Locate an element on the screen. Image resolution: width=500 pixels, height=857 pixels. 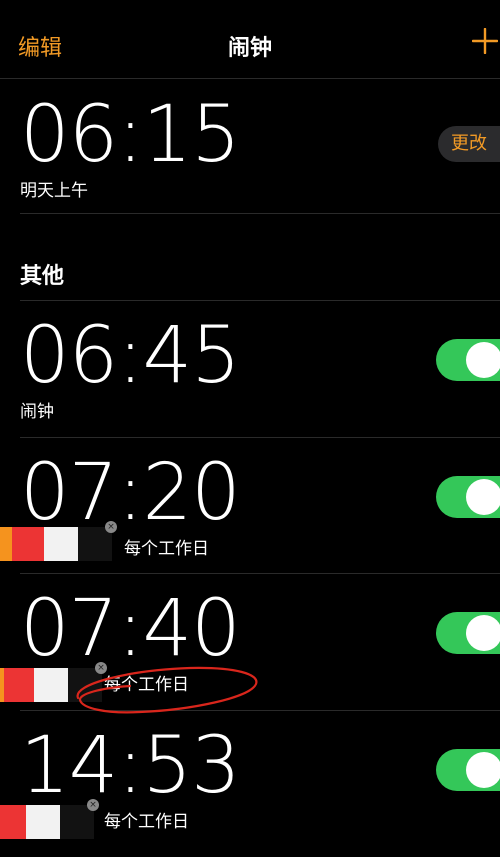
alarm-time: 06:45 is located at coordinates (130, 356).